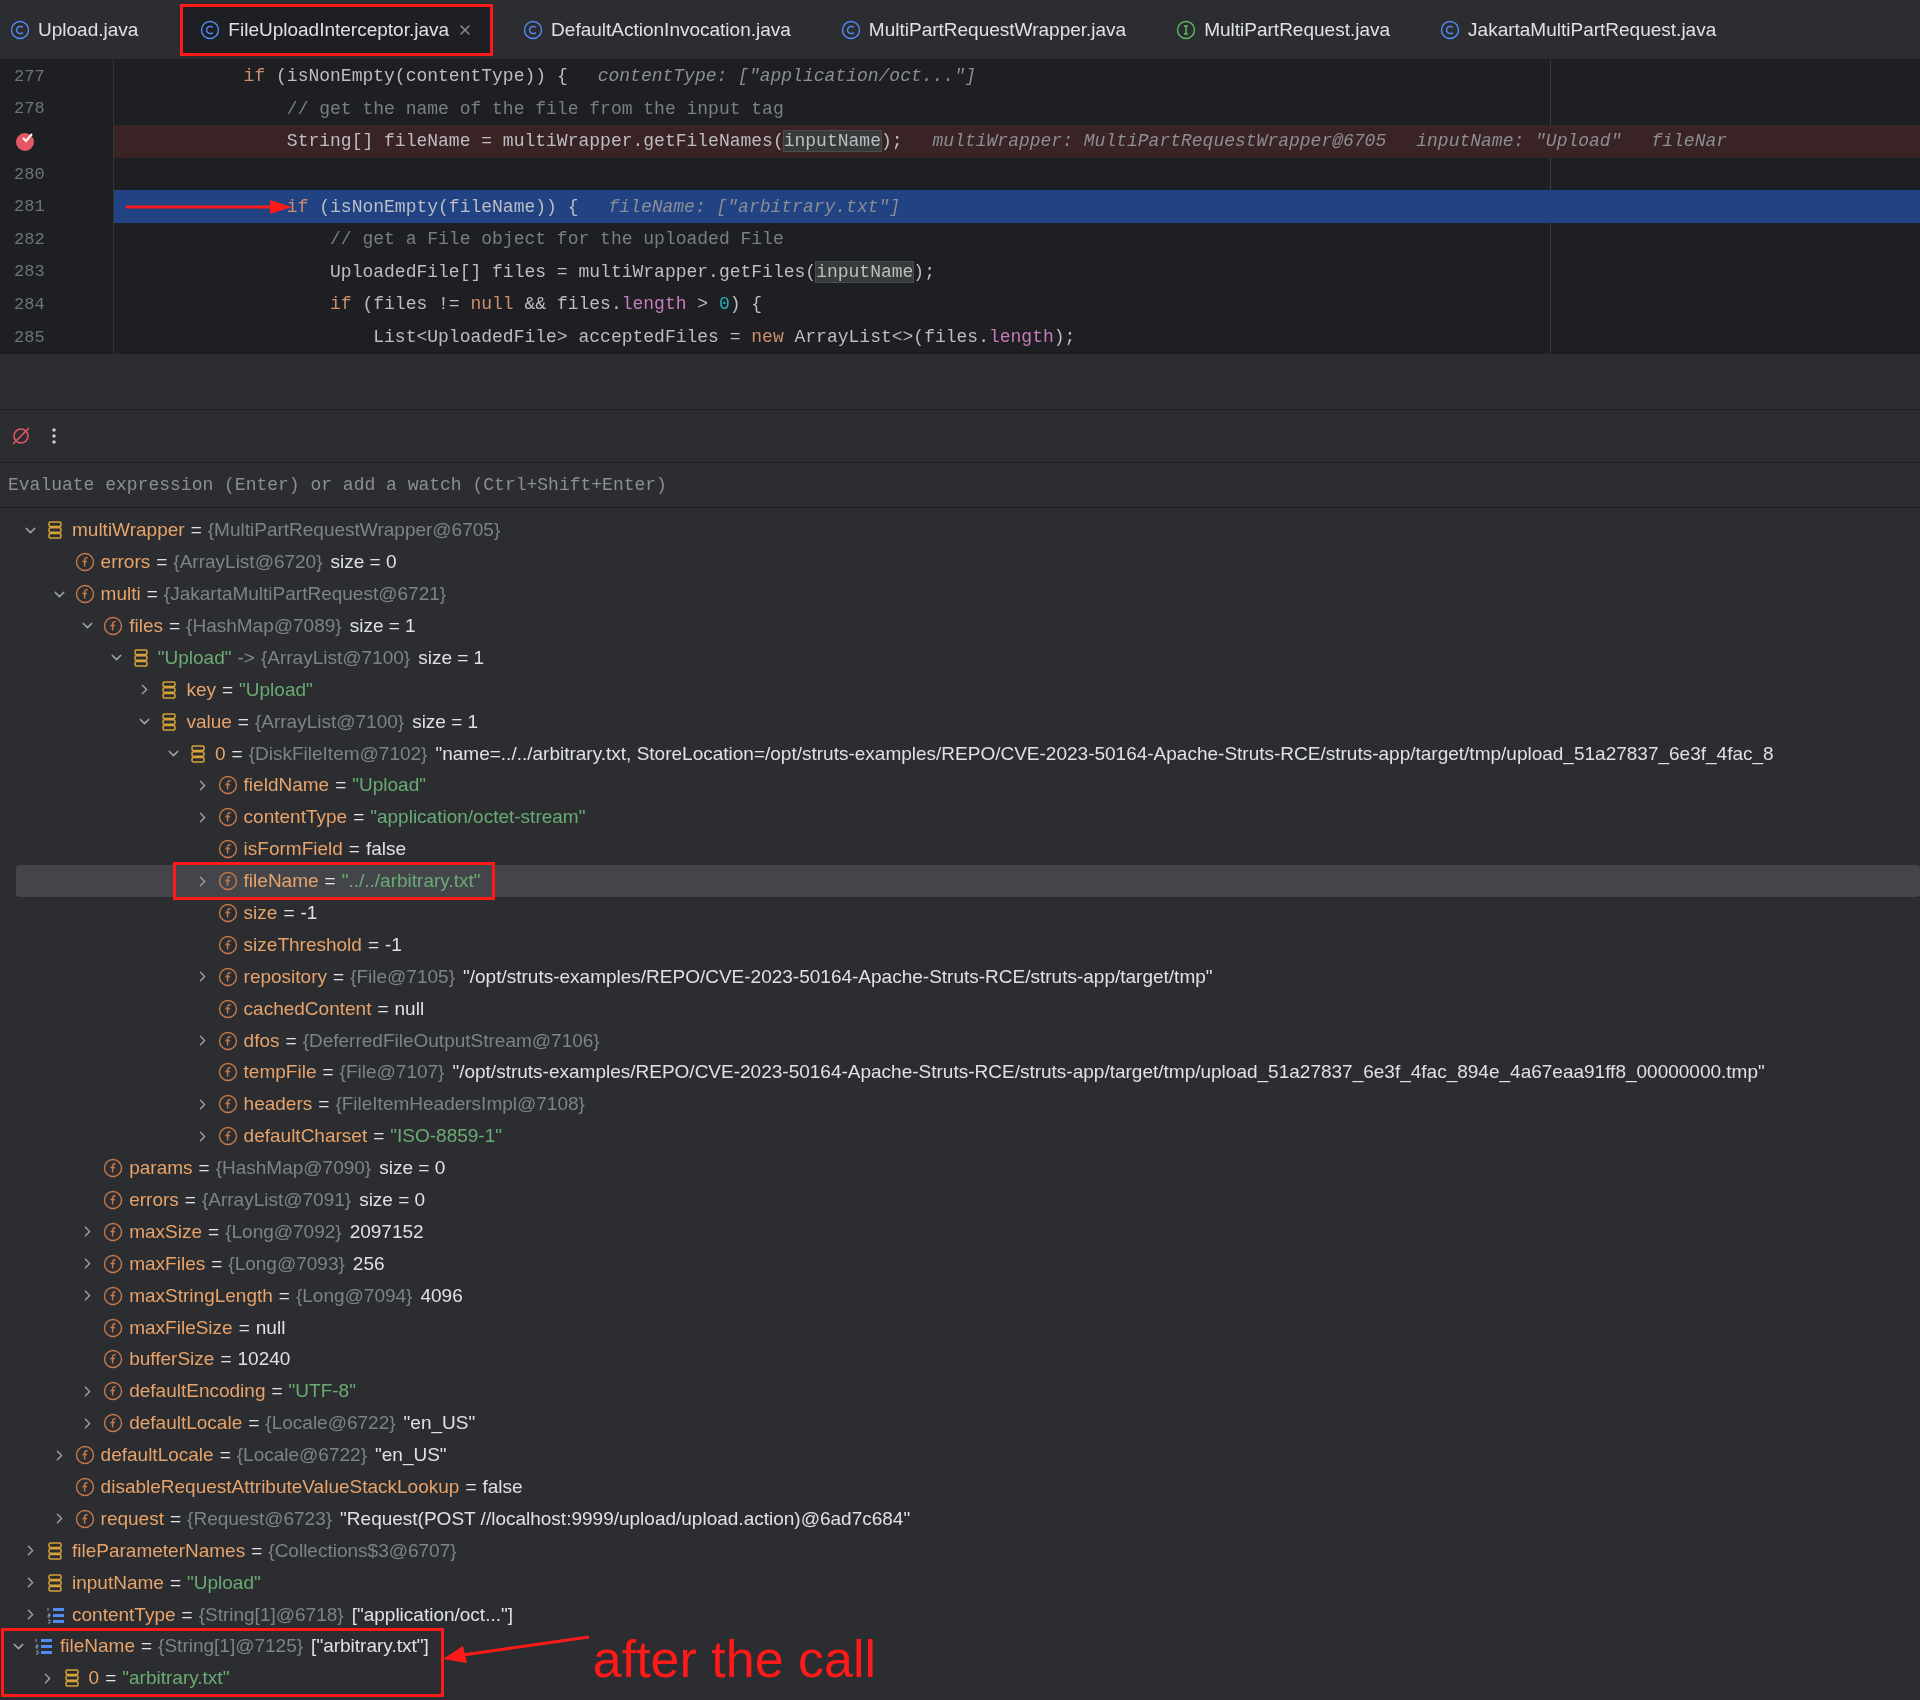 Image resolution: width=1920 pixels, height=1700 pixels. Describe the element at coordinates (724, 337) in the screenshot. I see `code-line: List<UploadedFile> acceptedFiles = new ArrayList<>(files.length);` at that location.